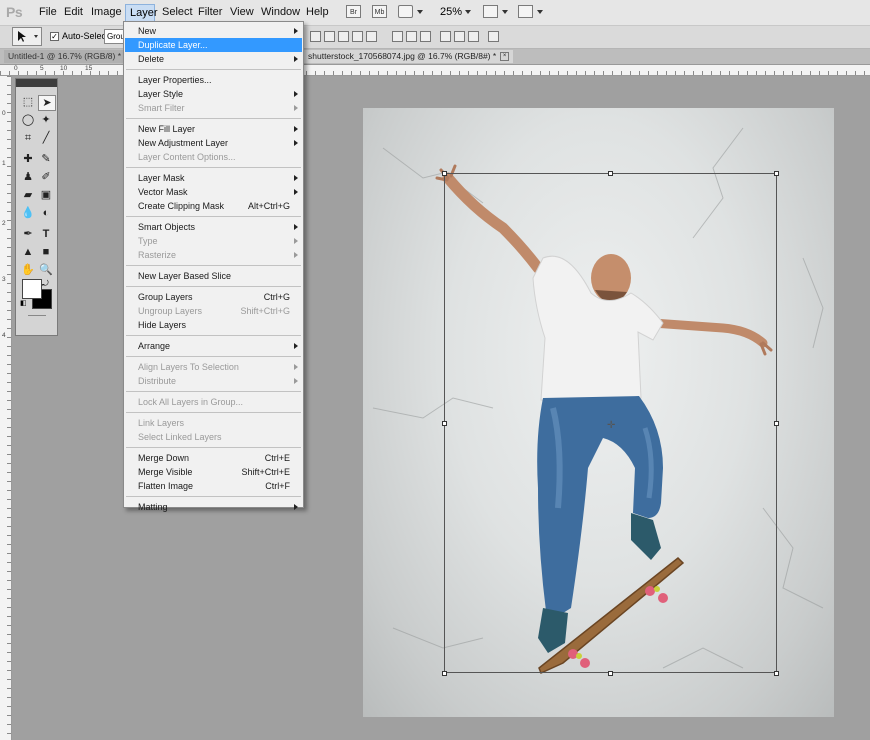 The height and width of the screenshot is (740, 870). I want to click on view-extras-icon, so click(405, 11).